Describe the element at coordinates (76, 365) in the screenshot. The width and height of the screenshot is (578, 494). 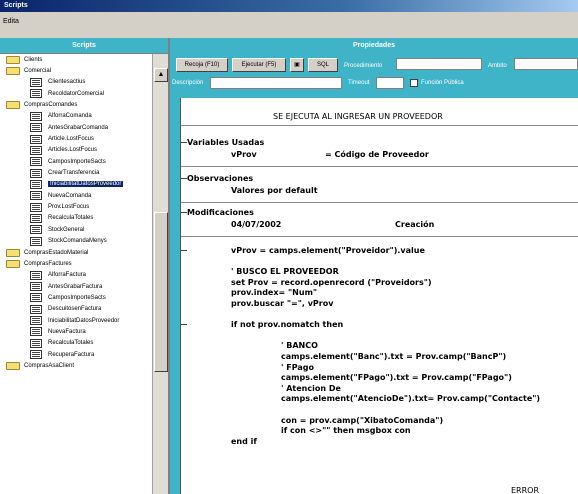
I see `tree-folder: ComprasAsaClient` at that location.